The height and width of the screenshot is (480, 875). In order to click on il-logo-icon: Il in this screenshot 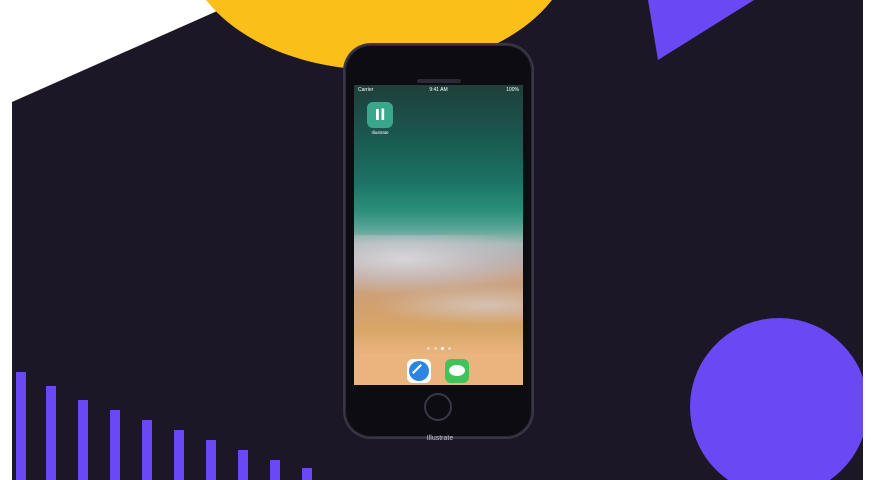, I will do `click(380, 115)`.